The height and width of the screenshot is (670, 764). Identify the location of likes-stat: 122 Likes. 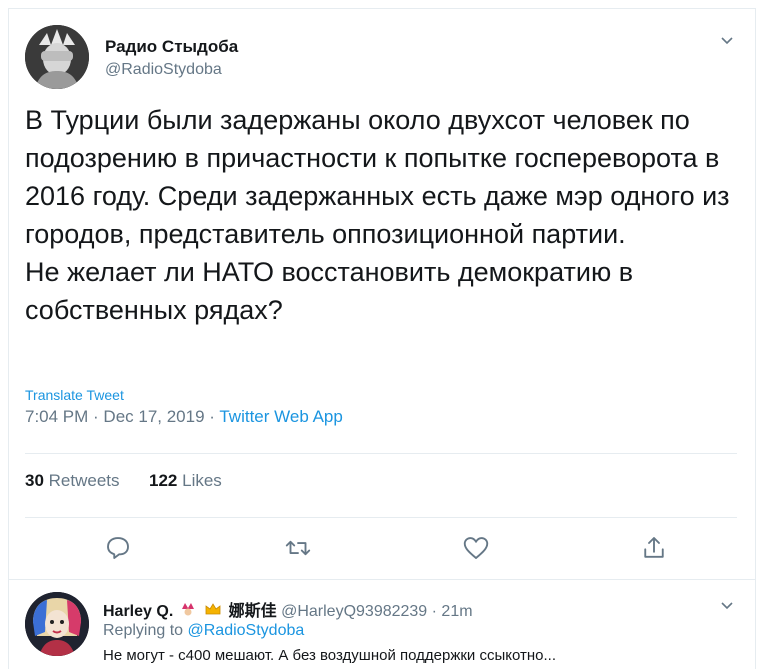
(185, 480).